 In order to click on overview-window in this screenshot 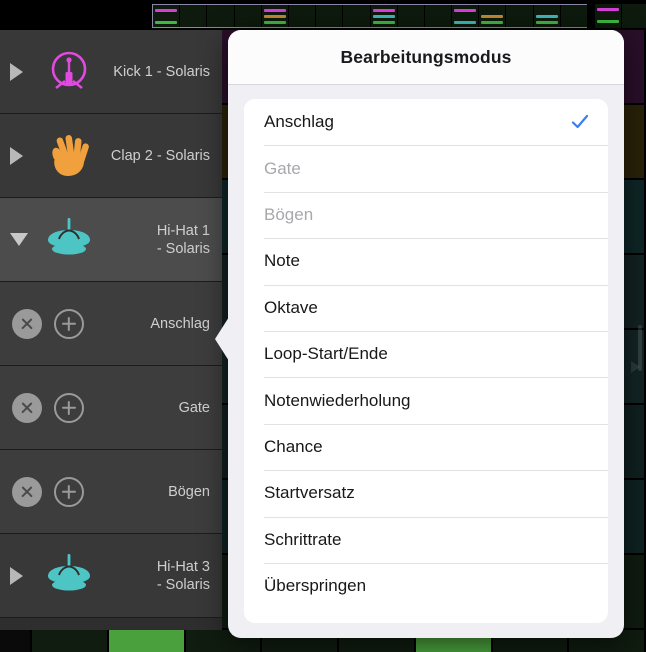, I will do `click(370, 16)`.